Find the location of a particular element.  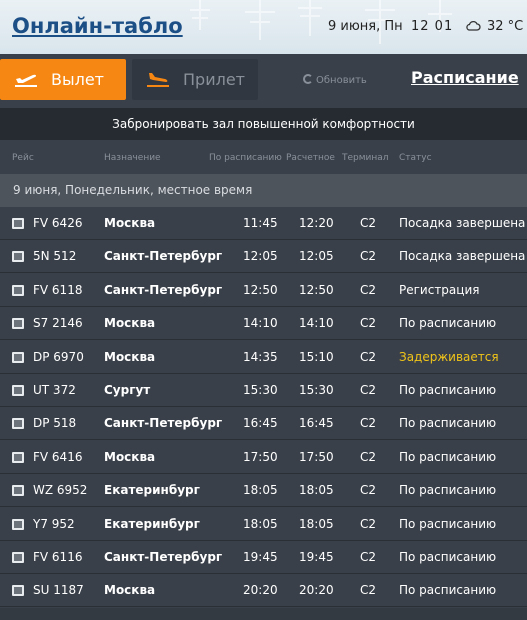

day-header: 9 июня, Понедельник, местное время is located at coordinates (263, 190).